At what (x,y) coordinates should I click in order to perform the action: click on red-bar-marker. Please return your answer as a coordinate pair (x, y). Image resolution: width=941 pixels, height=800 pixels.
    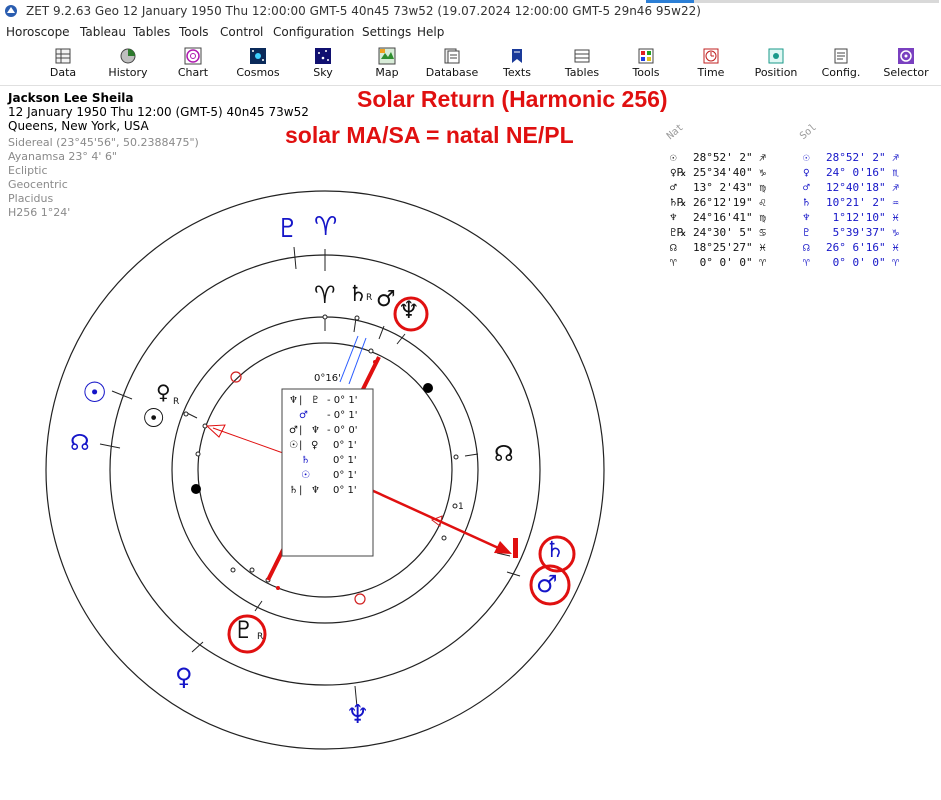
    Looking at the image, I should click on (515, 548).